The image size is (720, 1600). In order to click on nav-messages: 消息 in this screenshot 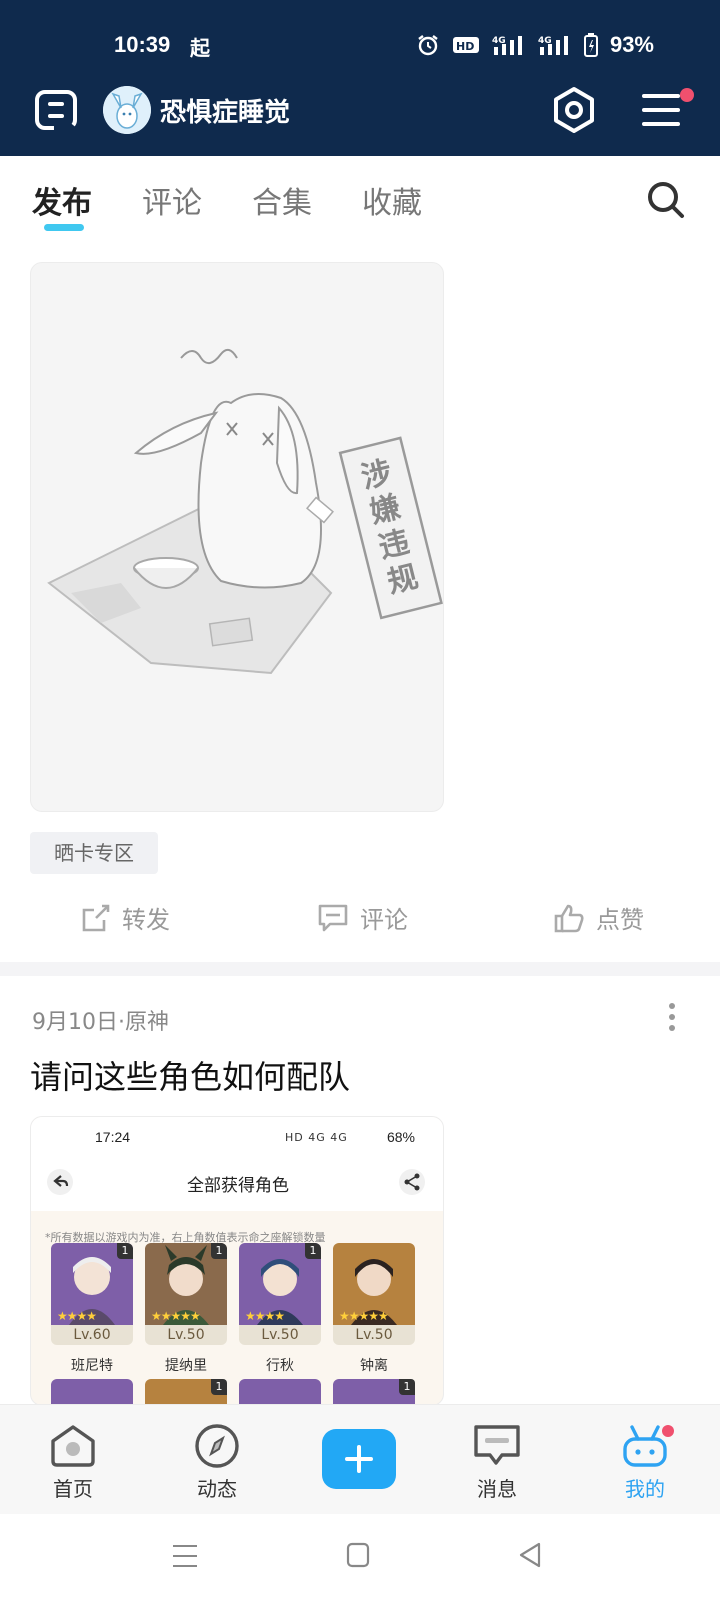, I will do `click(497, 1462)`.